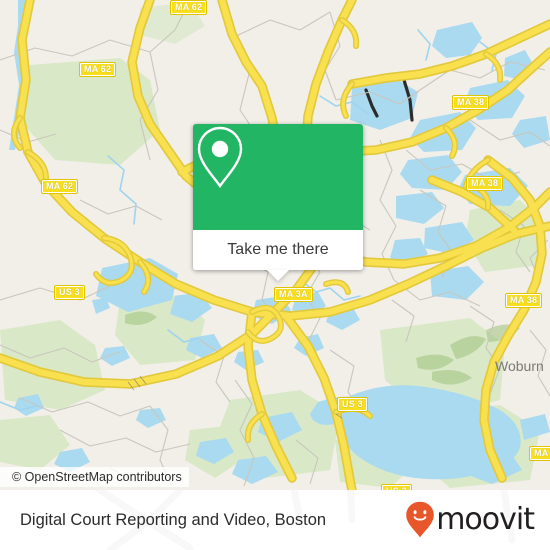 This screenshot has width=550, height=550. I want to click on take-me-there-card: Take me there, so click(278, 202).